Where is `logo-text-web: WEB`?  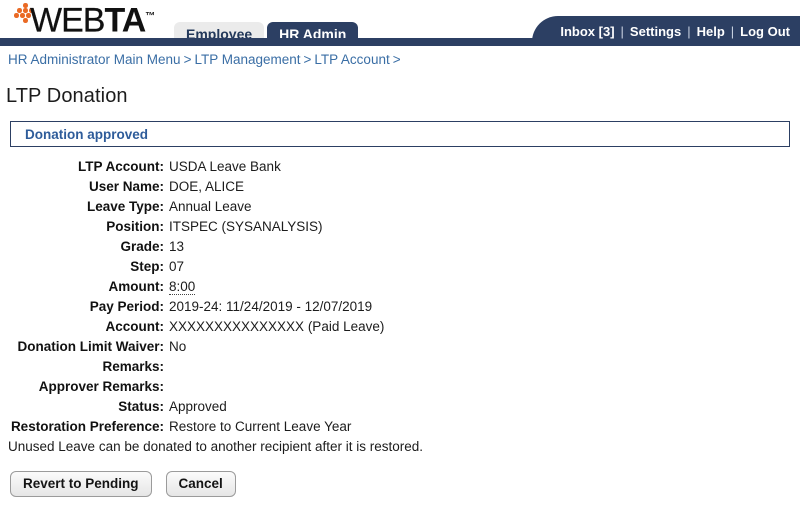
logo-text-web: WEB is located at coordinates (68, 20).